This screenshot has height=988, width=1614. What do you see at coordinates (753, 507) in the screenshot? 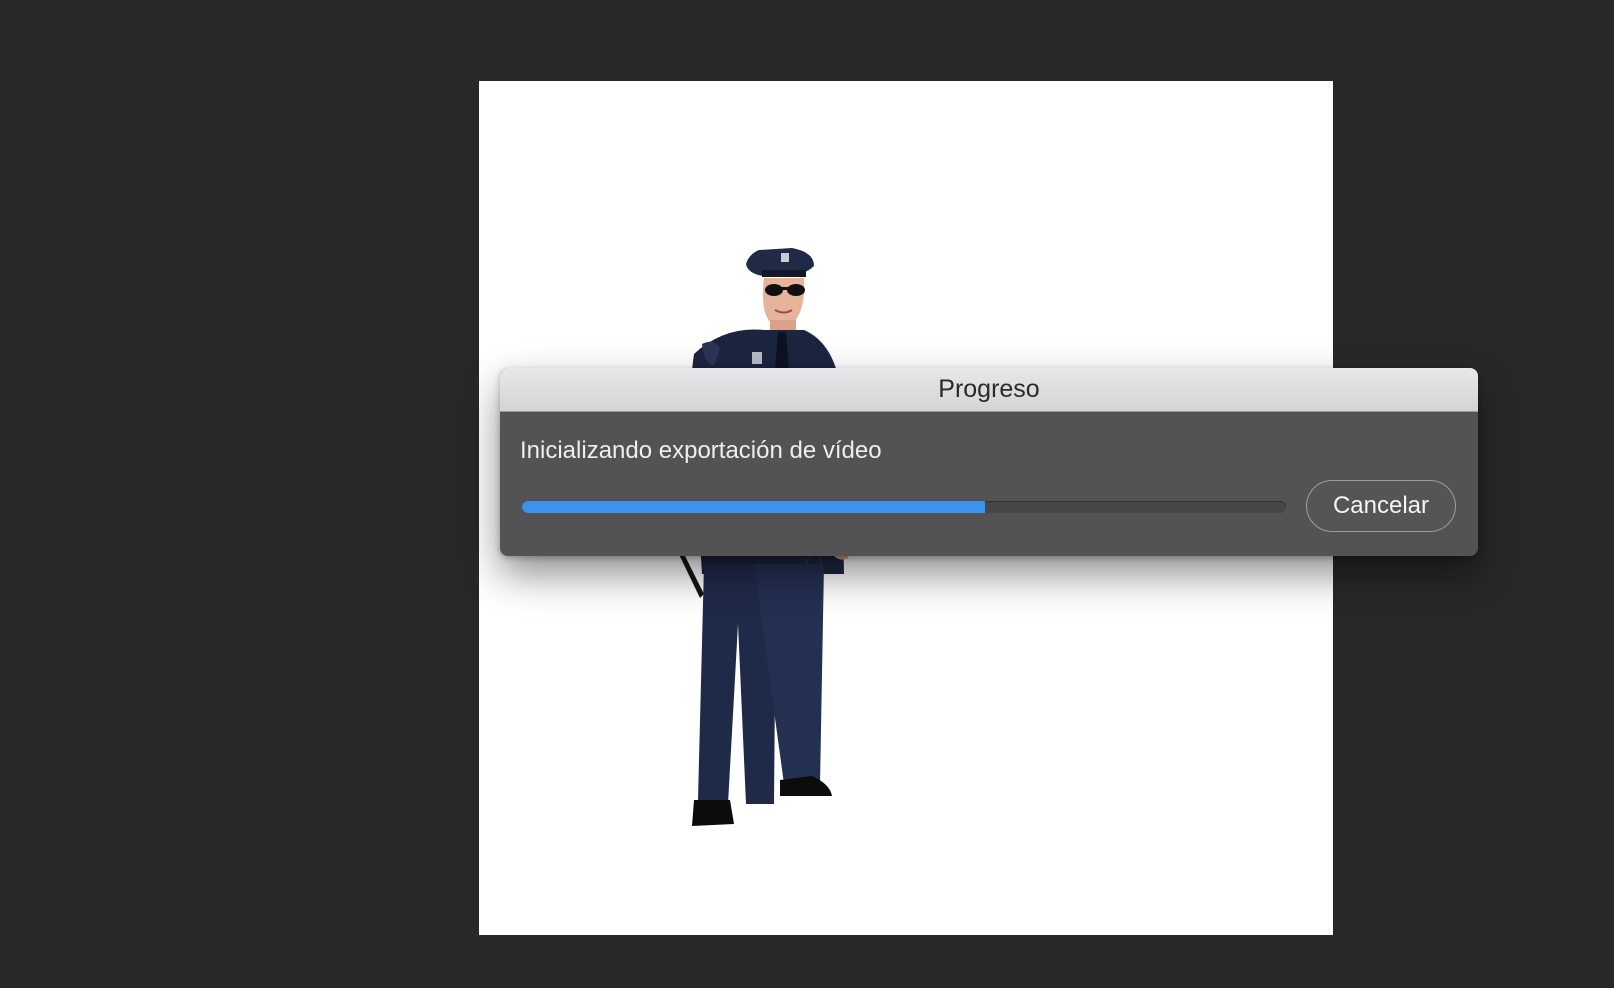
I see `progress-bar-fill` at bounding box center [753, 507].